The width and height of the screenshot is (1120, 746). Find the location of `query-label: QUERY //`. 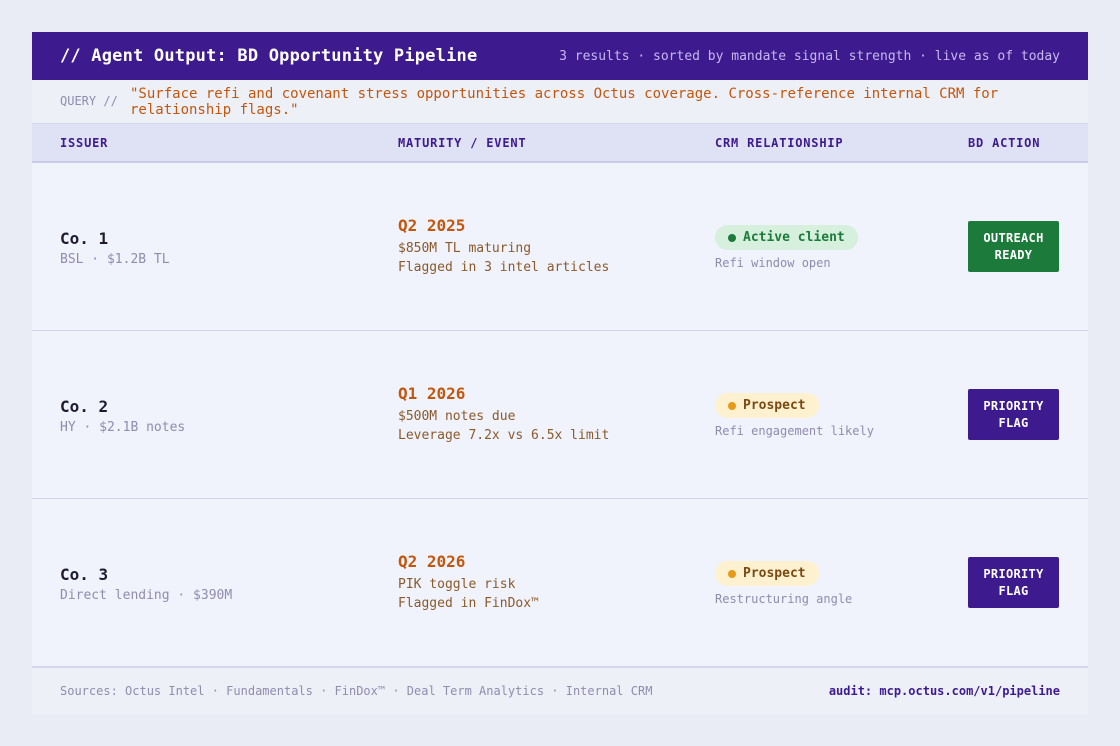

query-label: QUERY // is located at coordinates (89, 101).